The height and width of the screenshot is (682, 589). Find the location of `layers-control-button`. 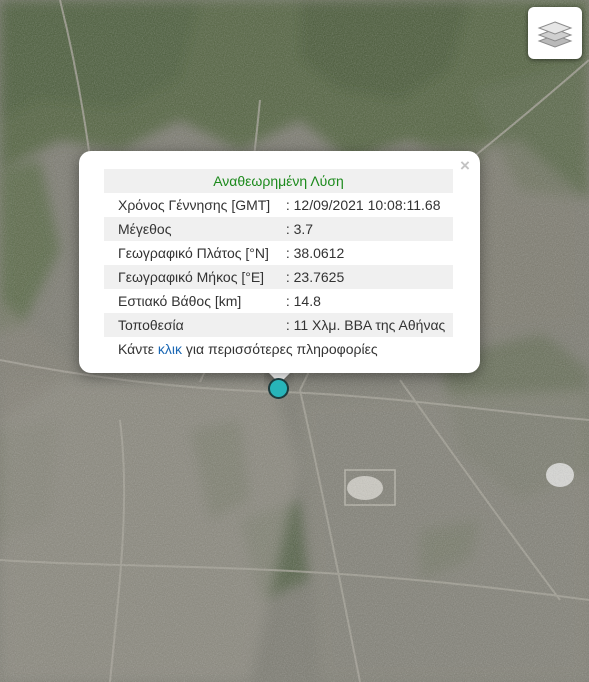

layers-control-button is located at coordinates (555, 33).